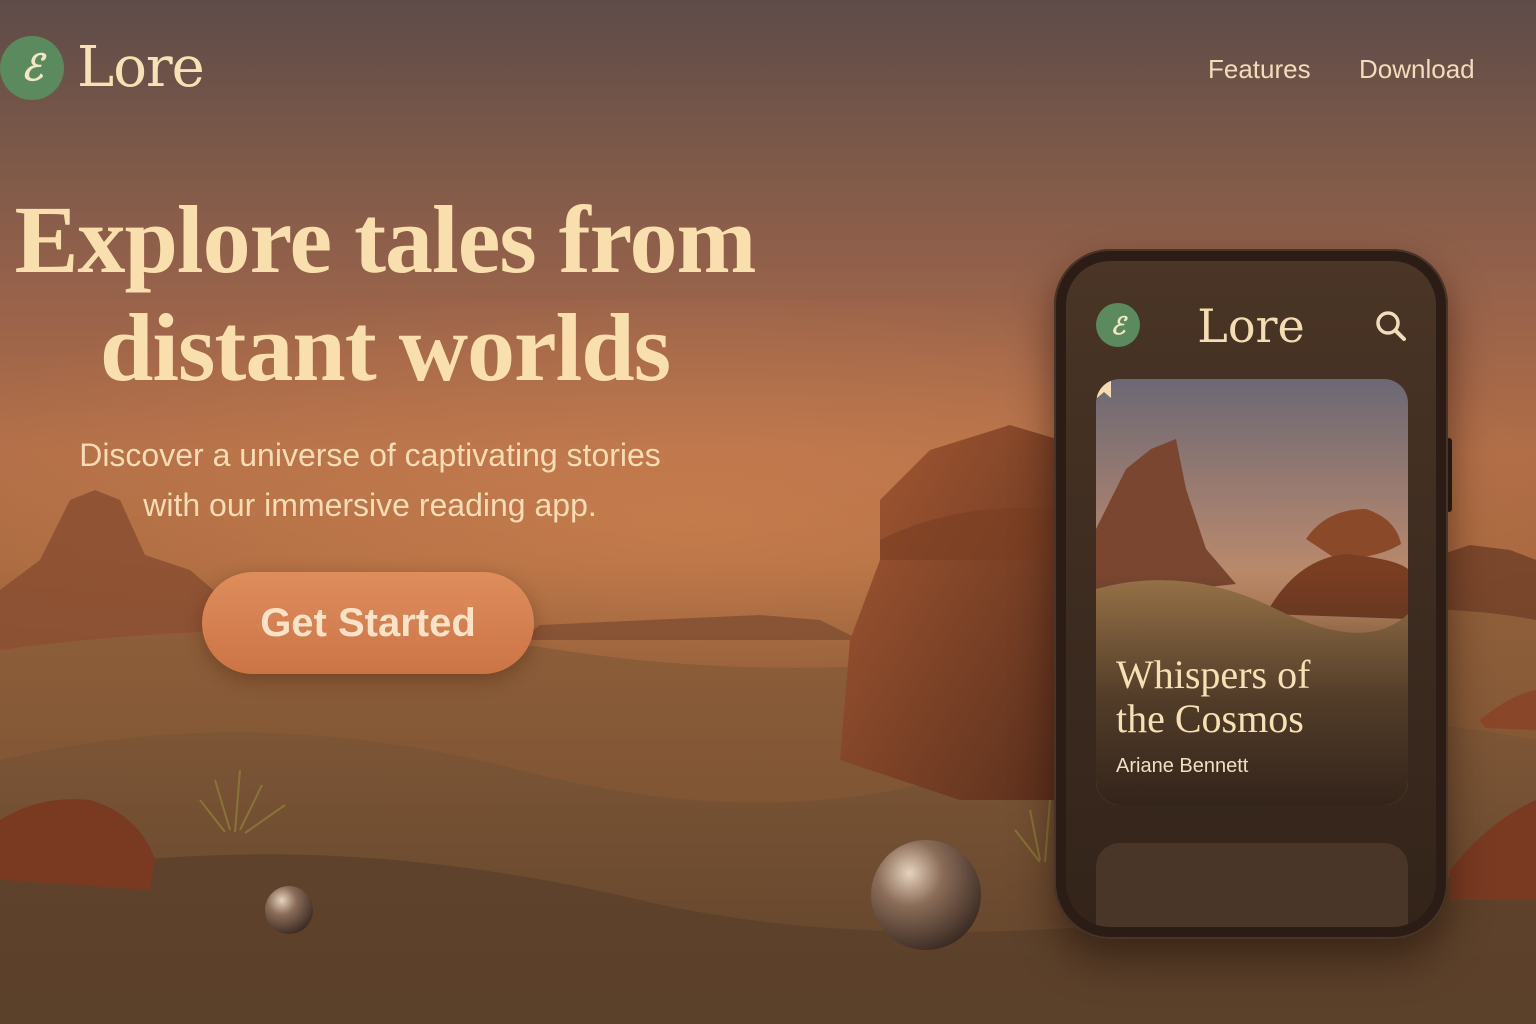 The height and width of the screenshot is (1024, 1536). What do you see at coordinates (1391, 326) in the screenshot?
I see `search-icon` at bounding box center [1391, 326].